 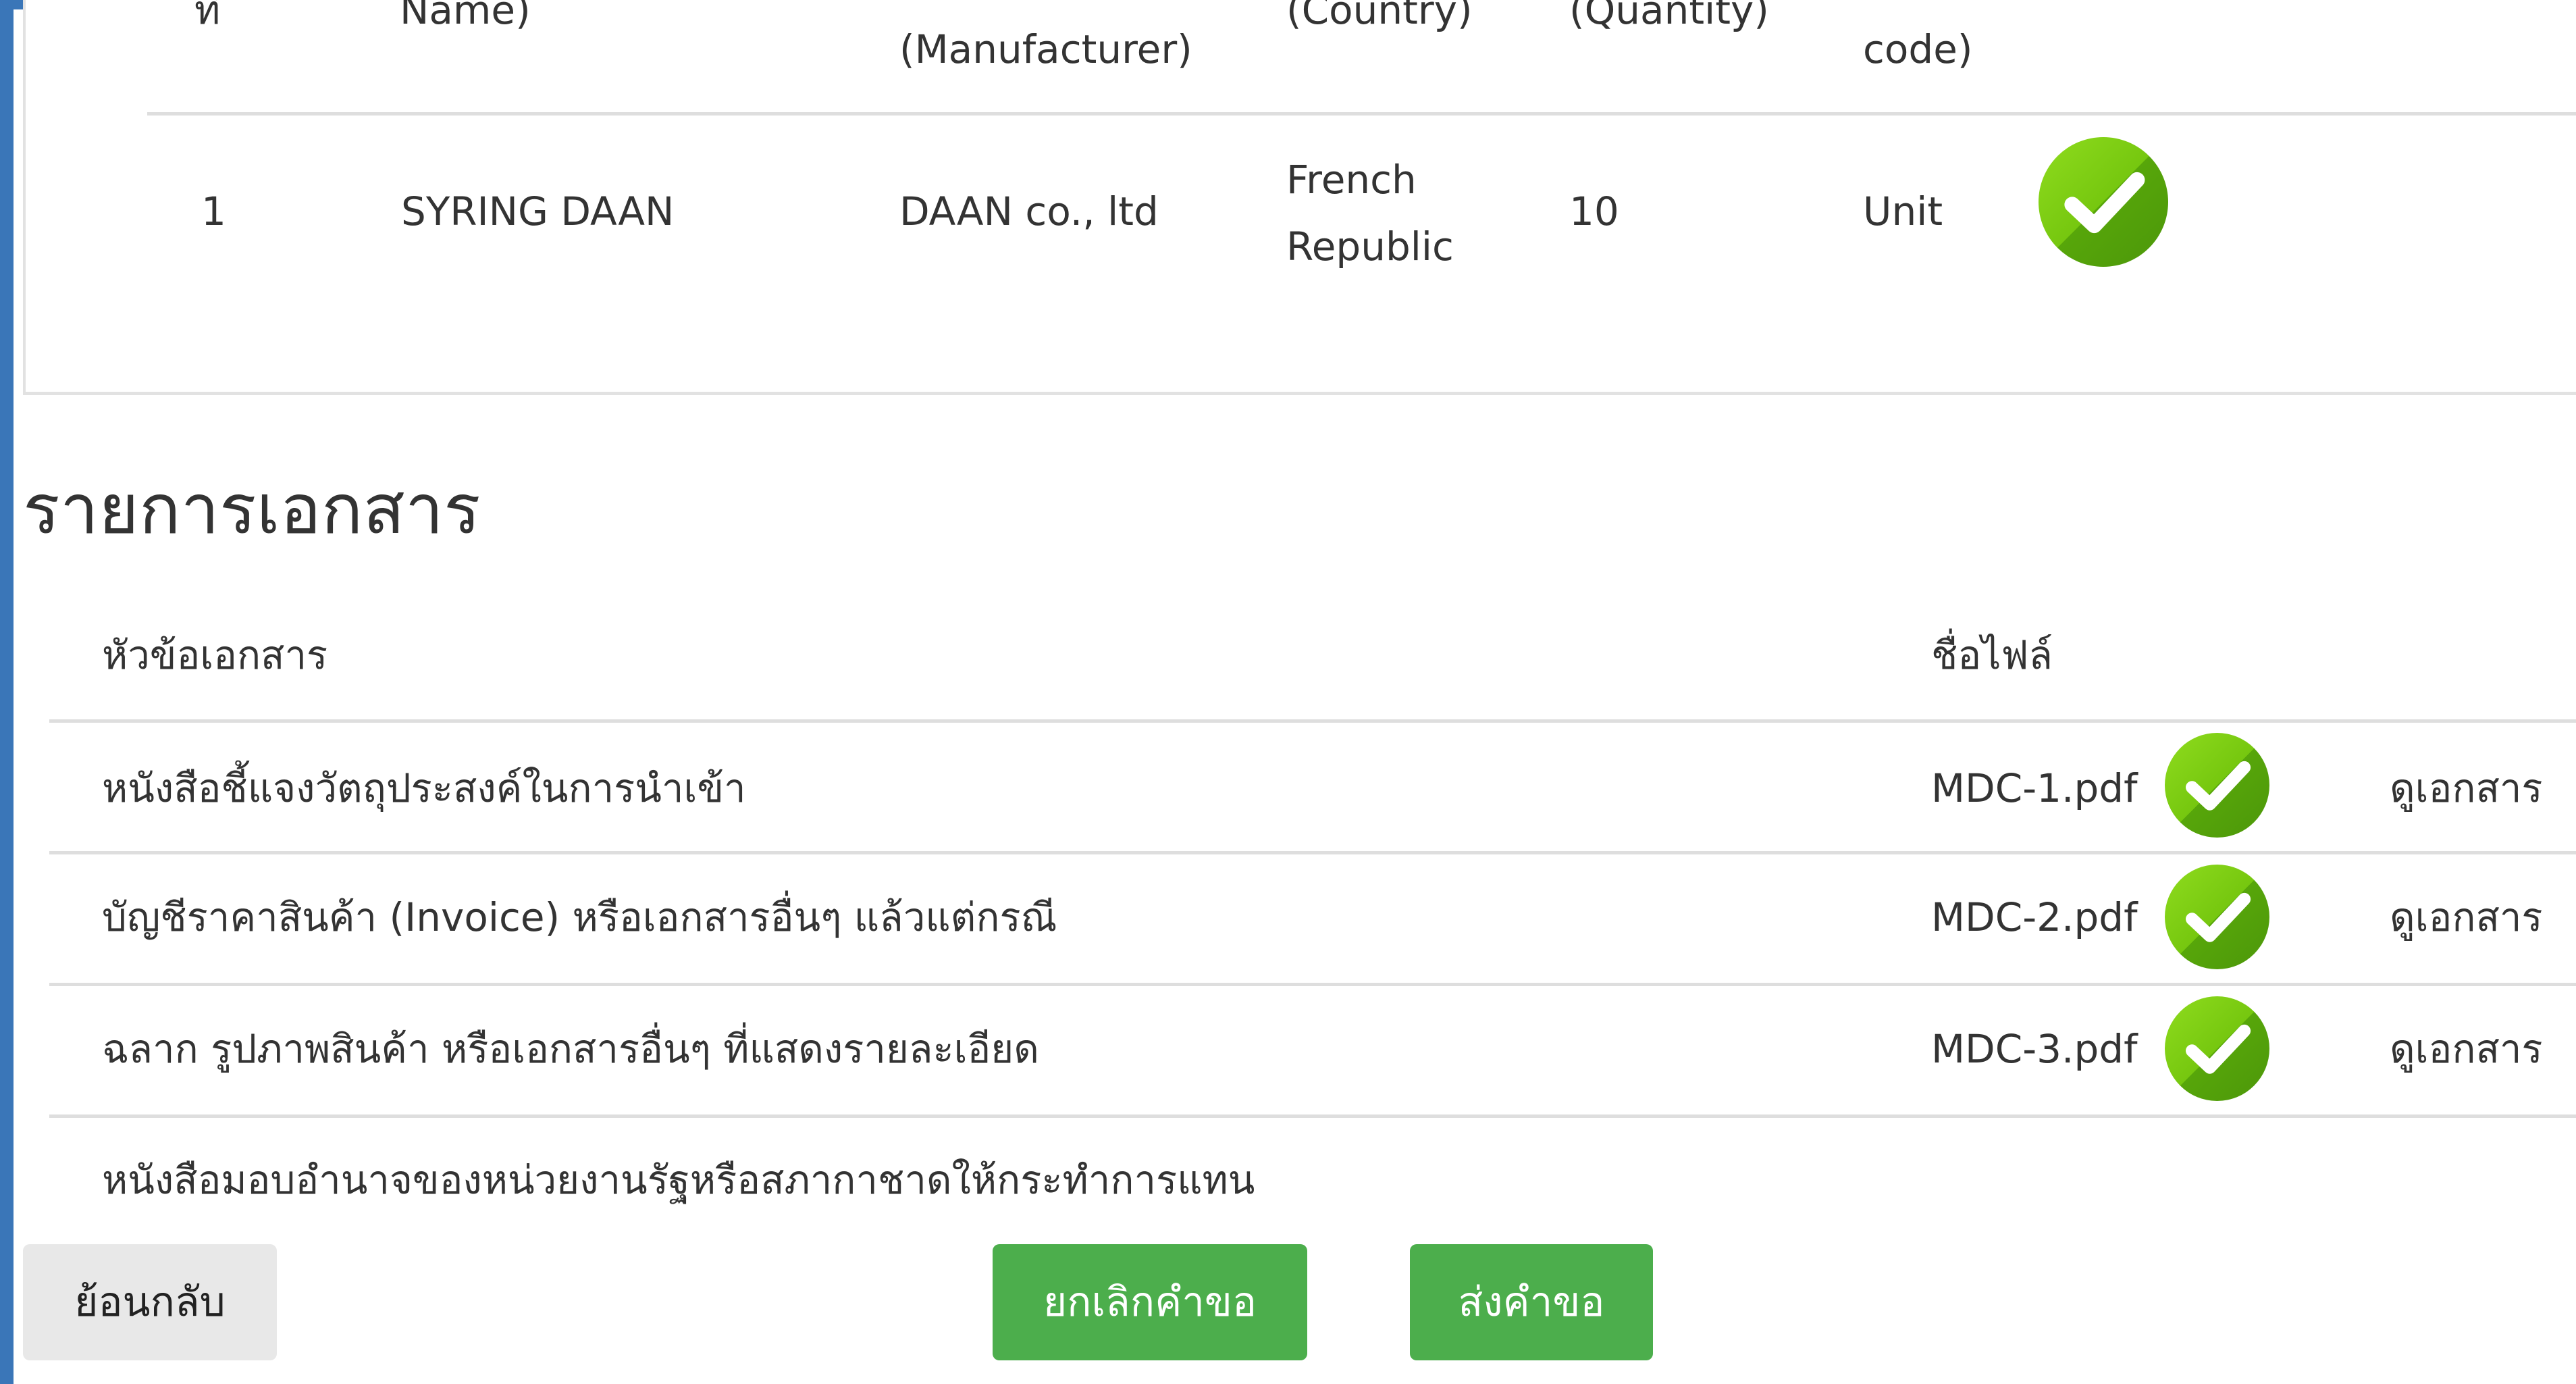 What do you see at coordinates (2466, 788) in the screenshot?
I see `view-document-link-1: ดูเอกสาร` at bounding box center [2466, 788].